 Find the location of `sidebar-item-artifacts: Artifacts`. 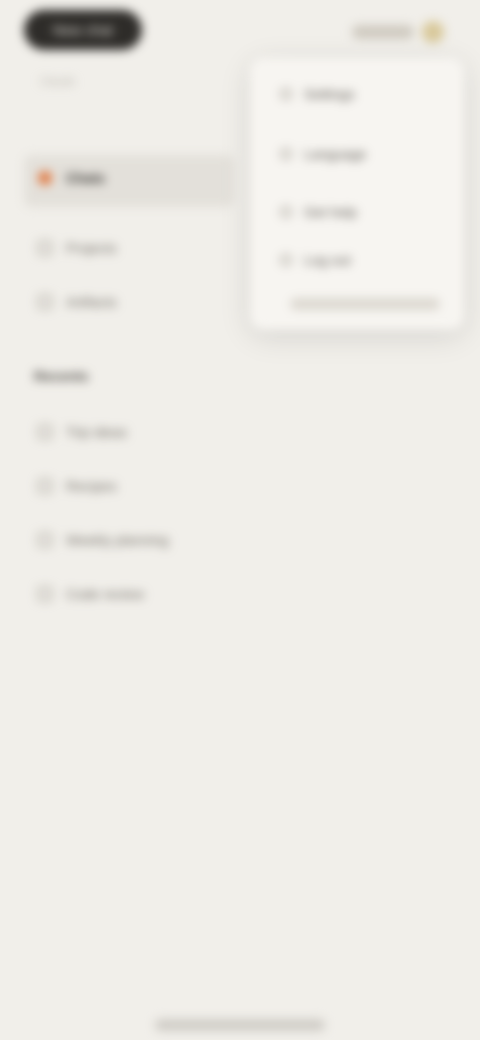

sidebar-item-artifacts: Artifacts is located at coordinates (77, 302).